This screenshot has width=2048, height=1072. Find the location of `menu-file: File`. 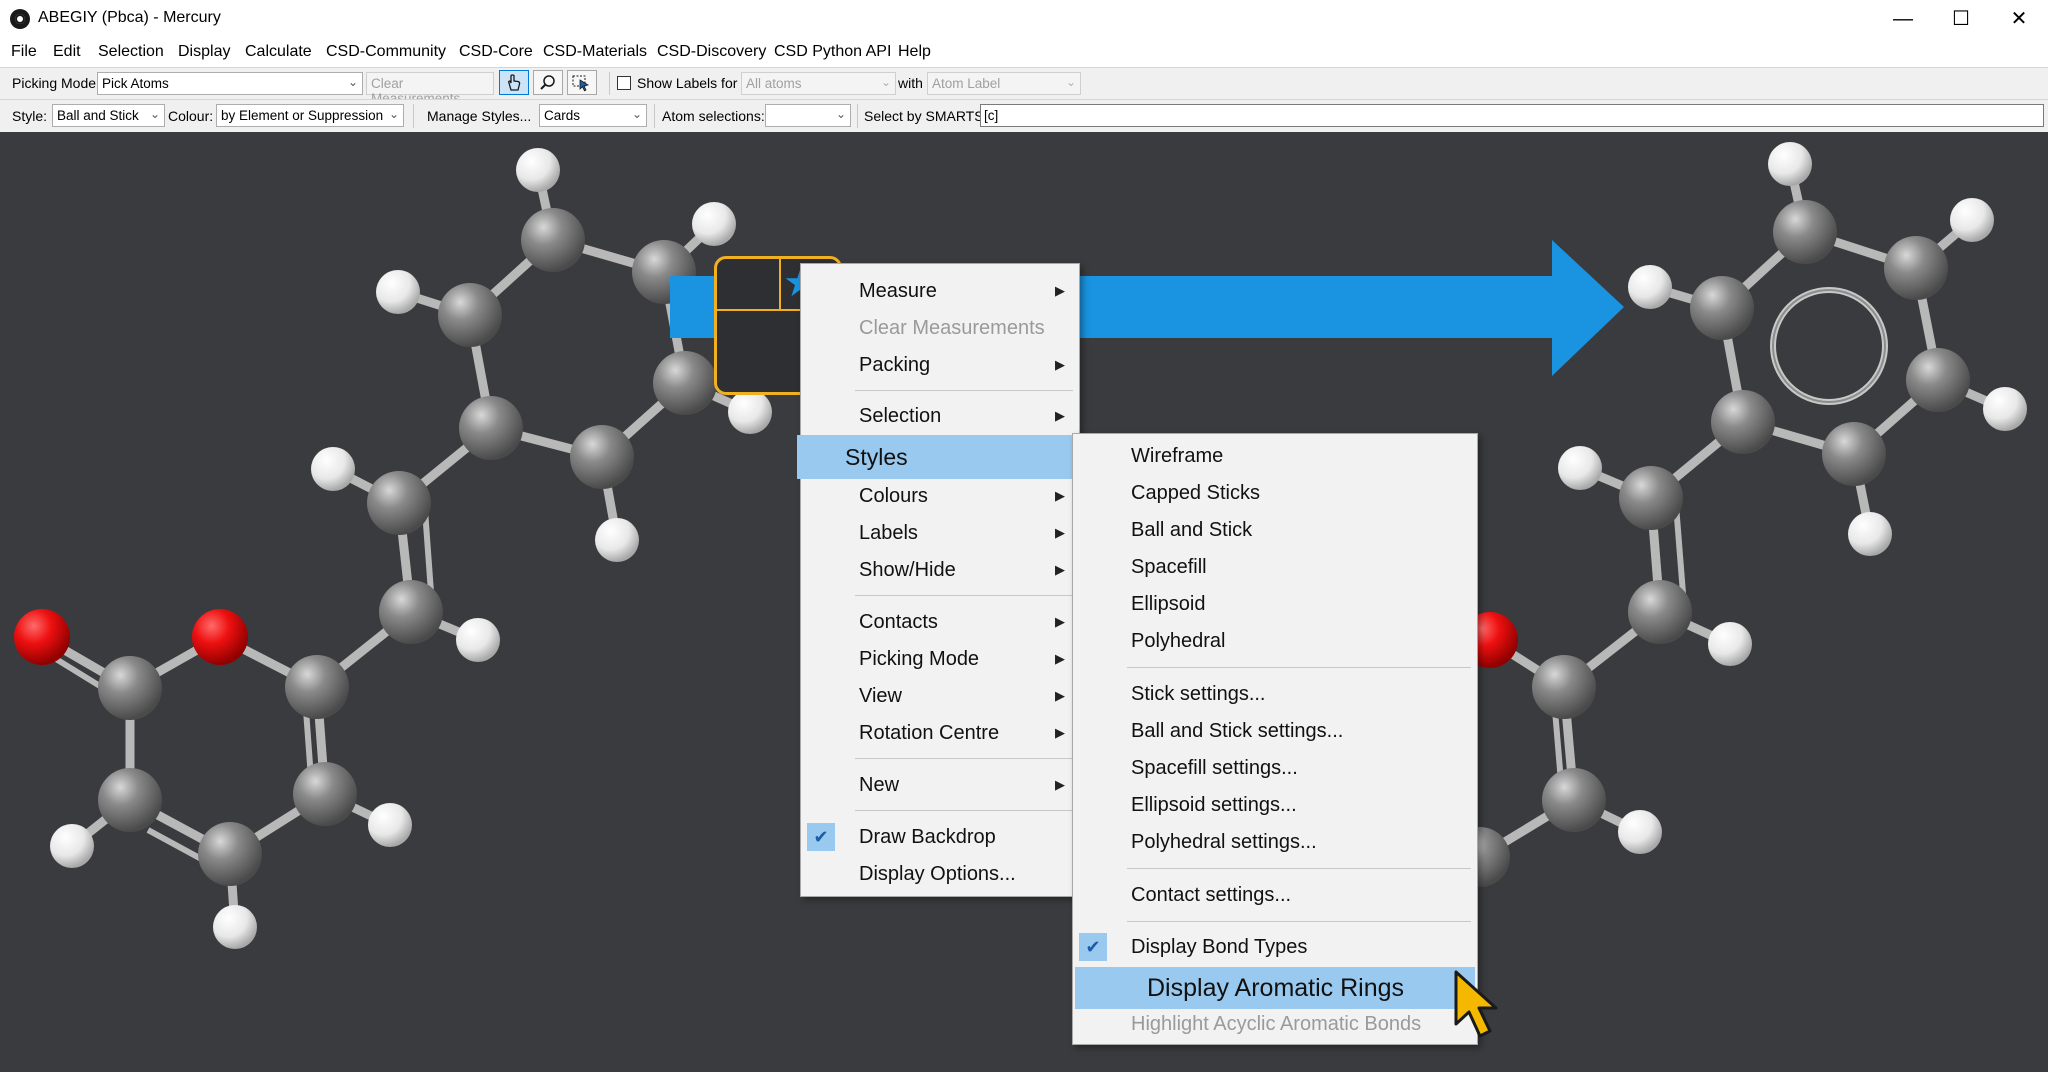

menu-file: File is located at coordinates (24, 52).